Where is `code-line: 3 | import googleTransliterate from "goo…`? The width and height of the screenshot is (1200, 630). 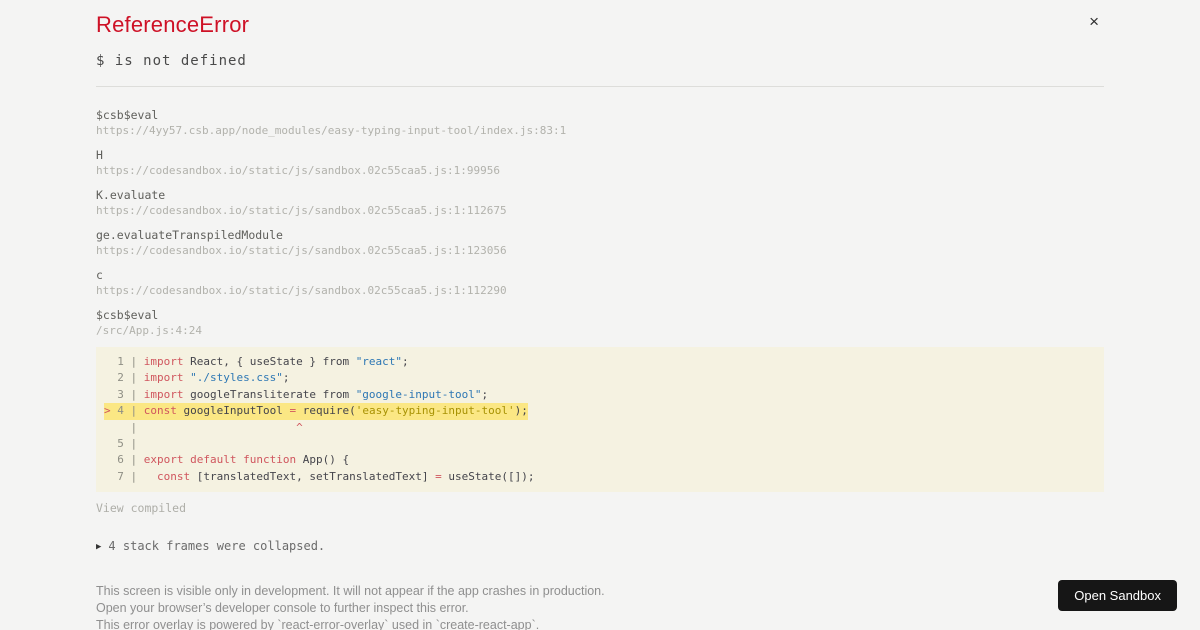 code-line: 3 | import googleTransliterate from "goo… is located at coordinates (296, 394).